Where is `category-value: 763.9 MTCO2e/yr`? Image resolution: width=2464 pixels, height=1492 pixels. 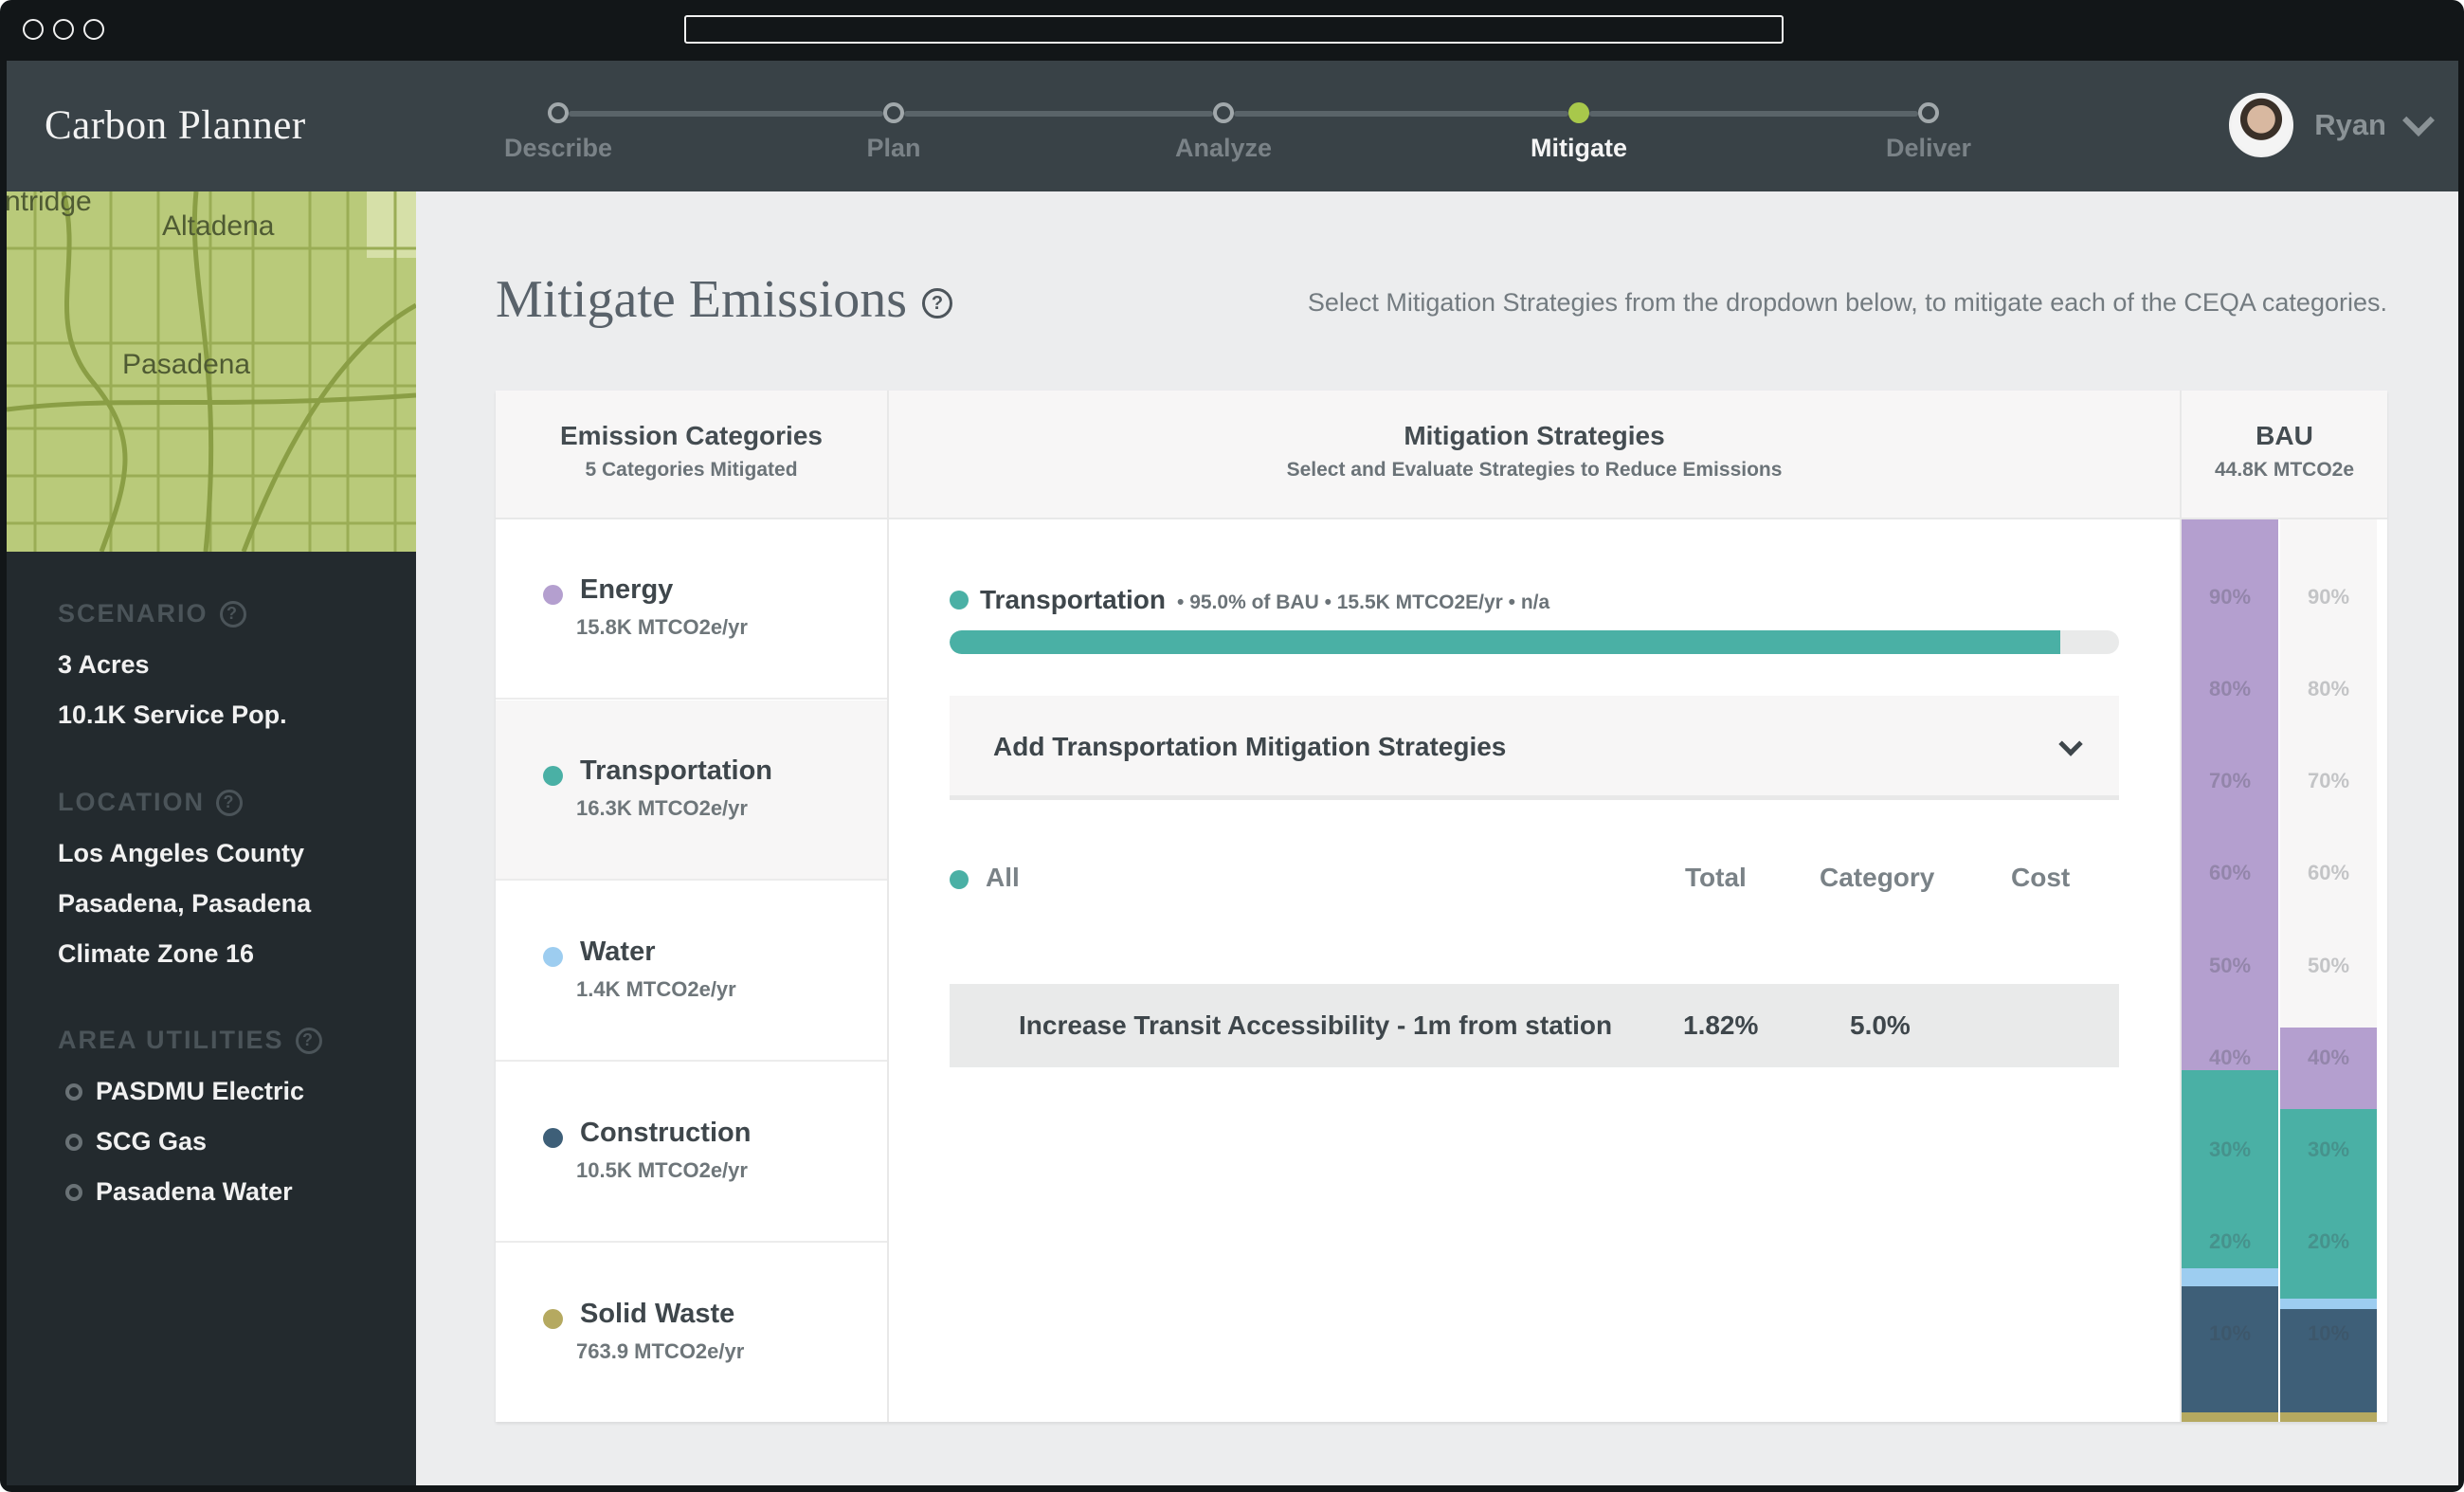 category-value: 763.9 MTCO2e/yr is located at coordinates (660, 1351).